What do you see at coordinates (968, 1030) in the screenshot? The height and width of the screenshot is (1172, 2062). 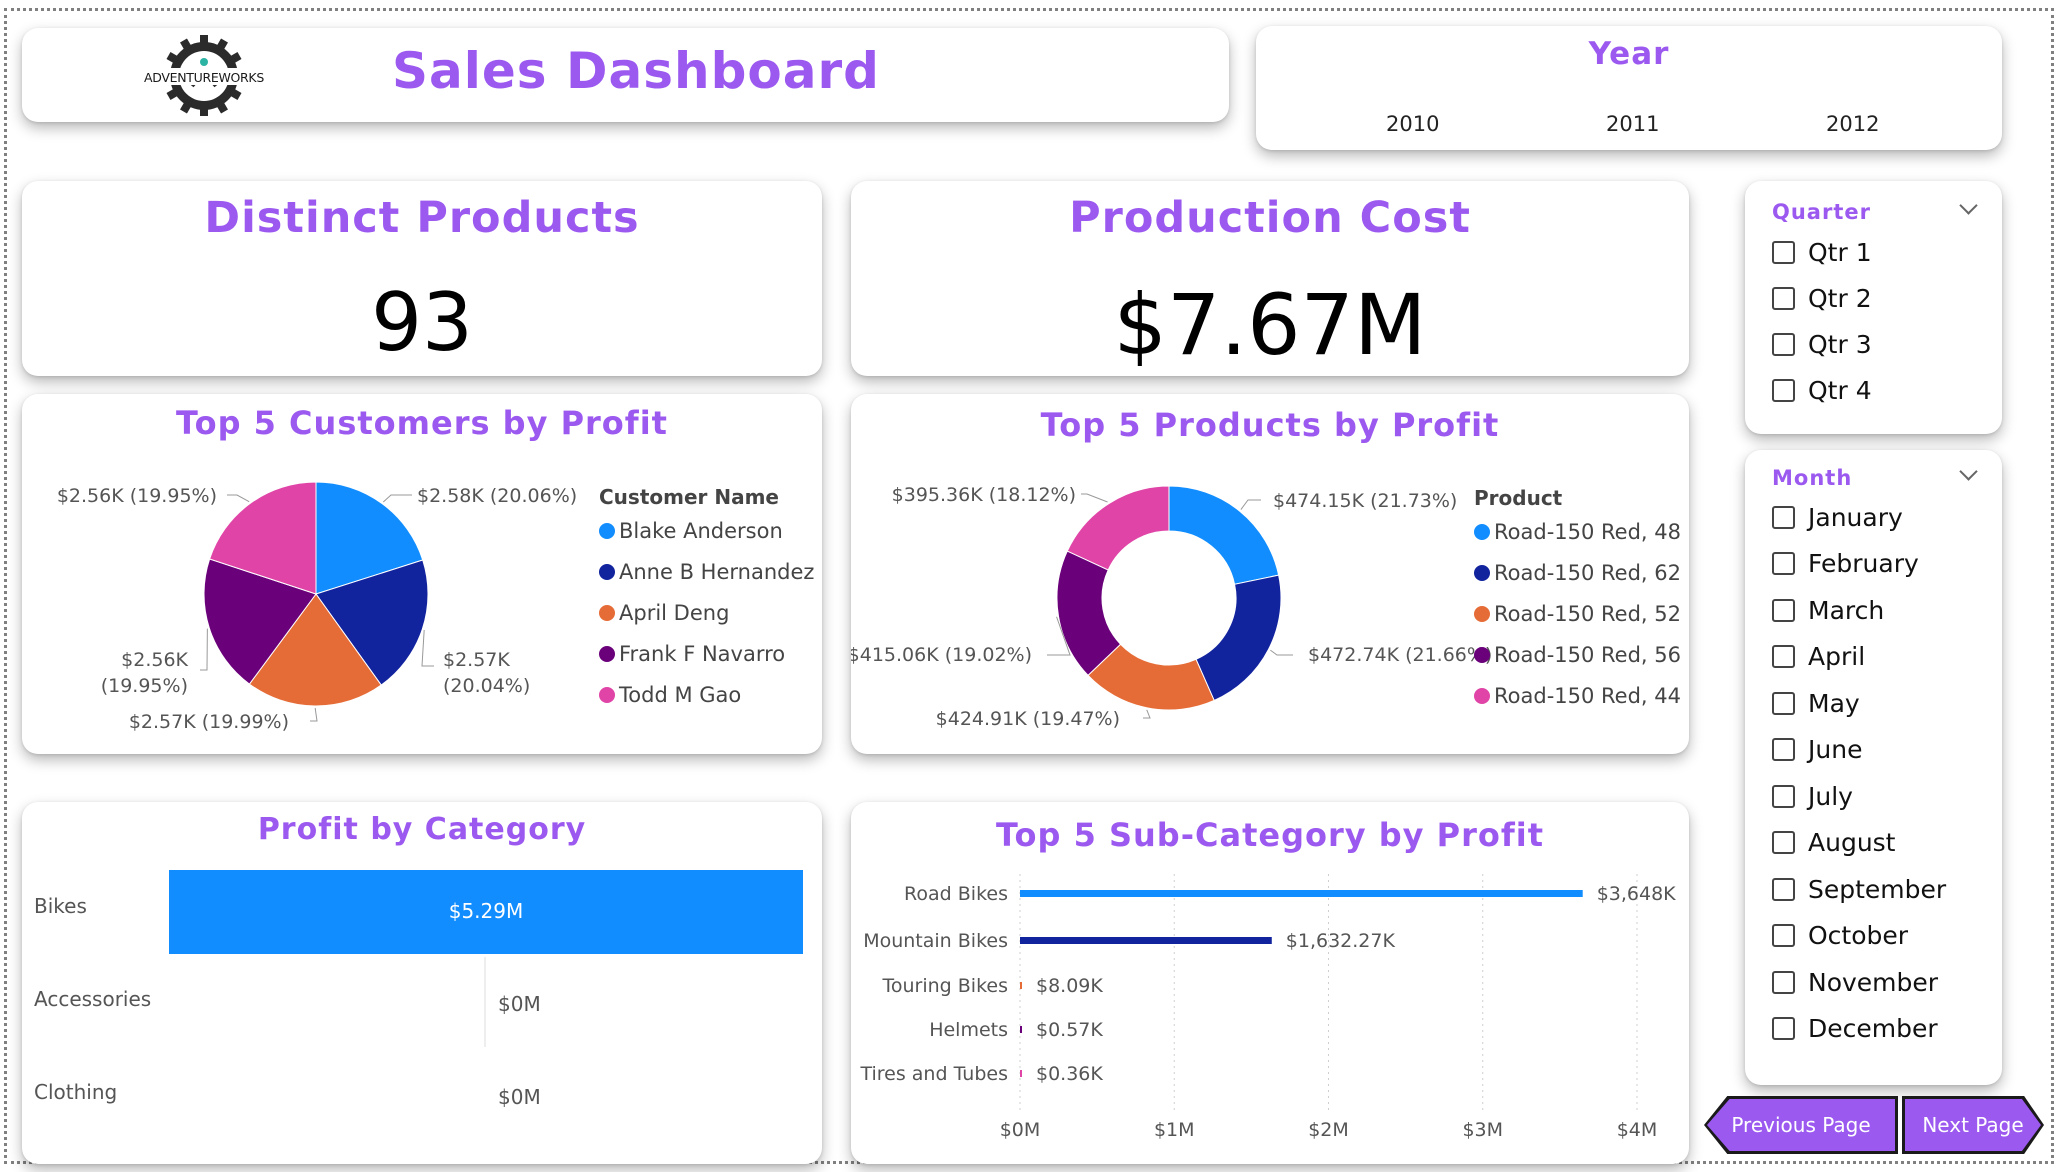 I see `category-label: Helmets` at bounding box center [968, 1030].